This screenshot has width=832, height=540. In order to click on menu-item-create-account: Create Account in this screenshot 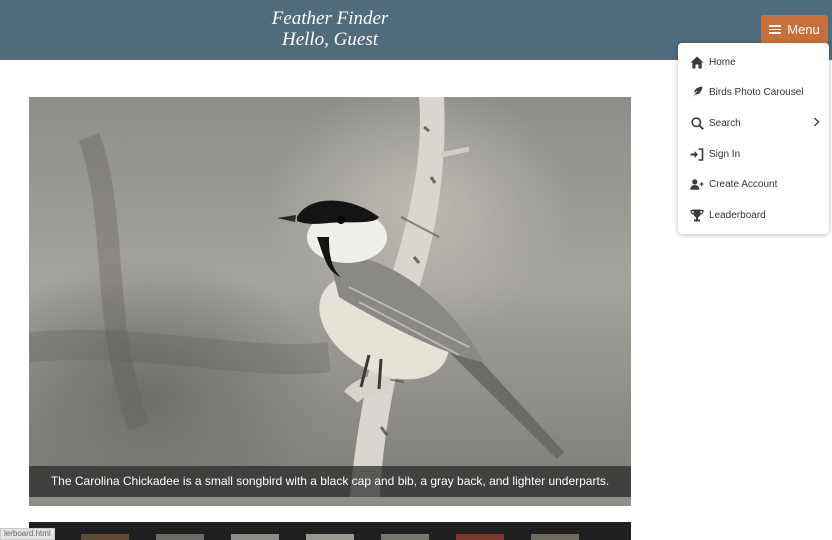, I will do `click(753, 184)`.